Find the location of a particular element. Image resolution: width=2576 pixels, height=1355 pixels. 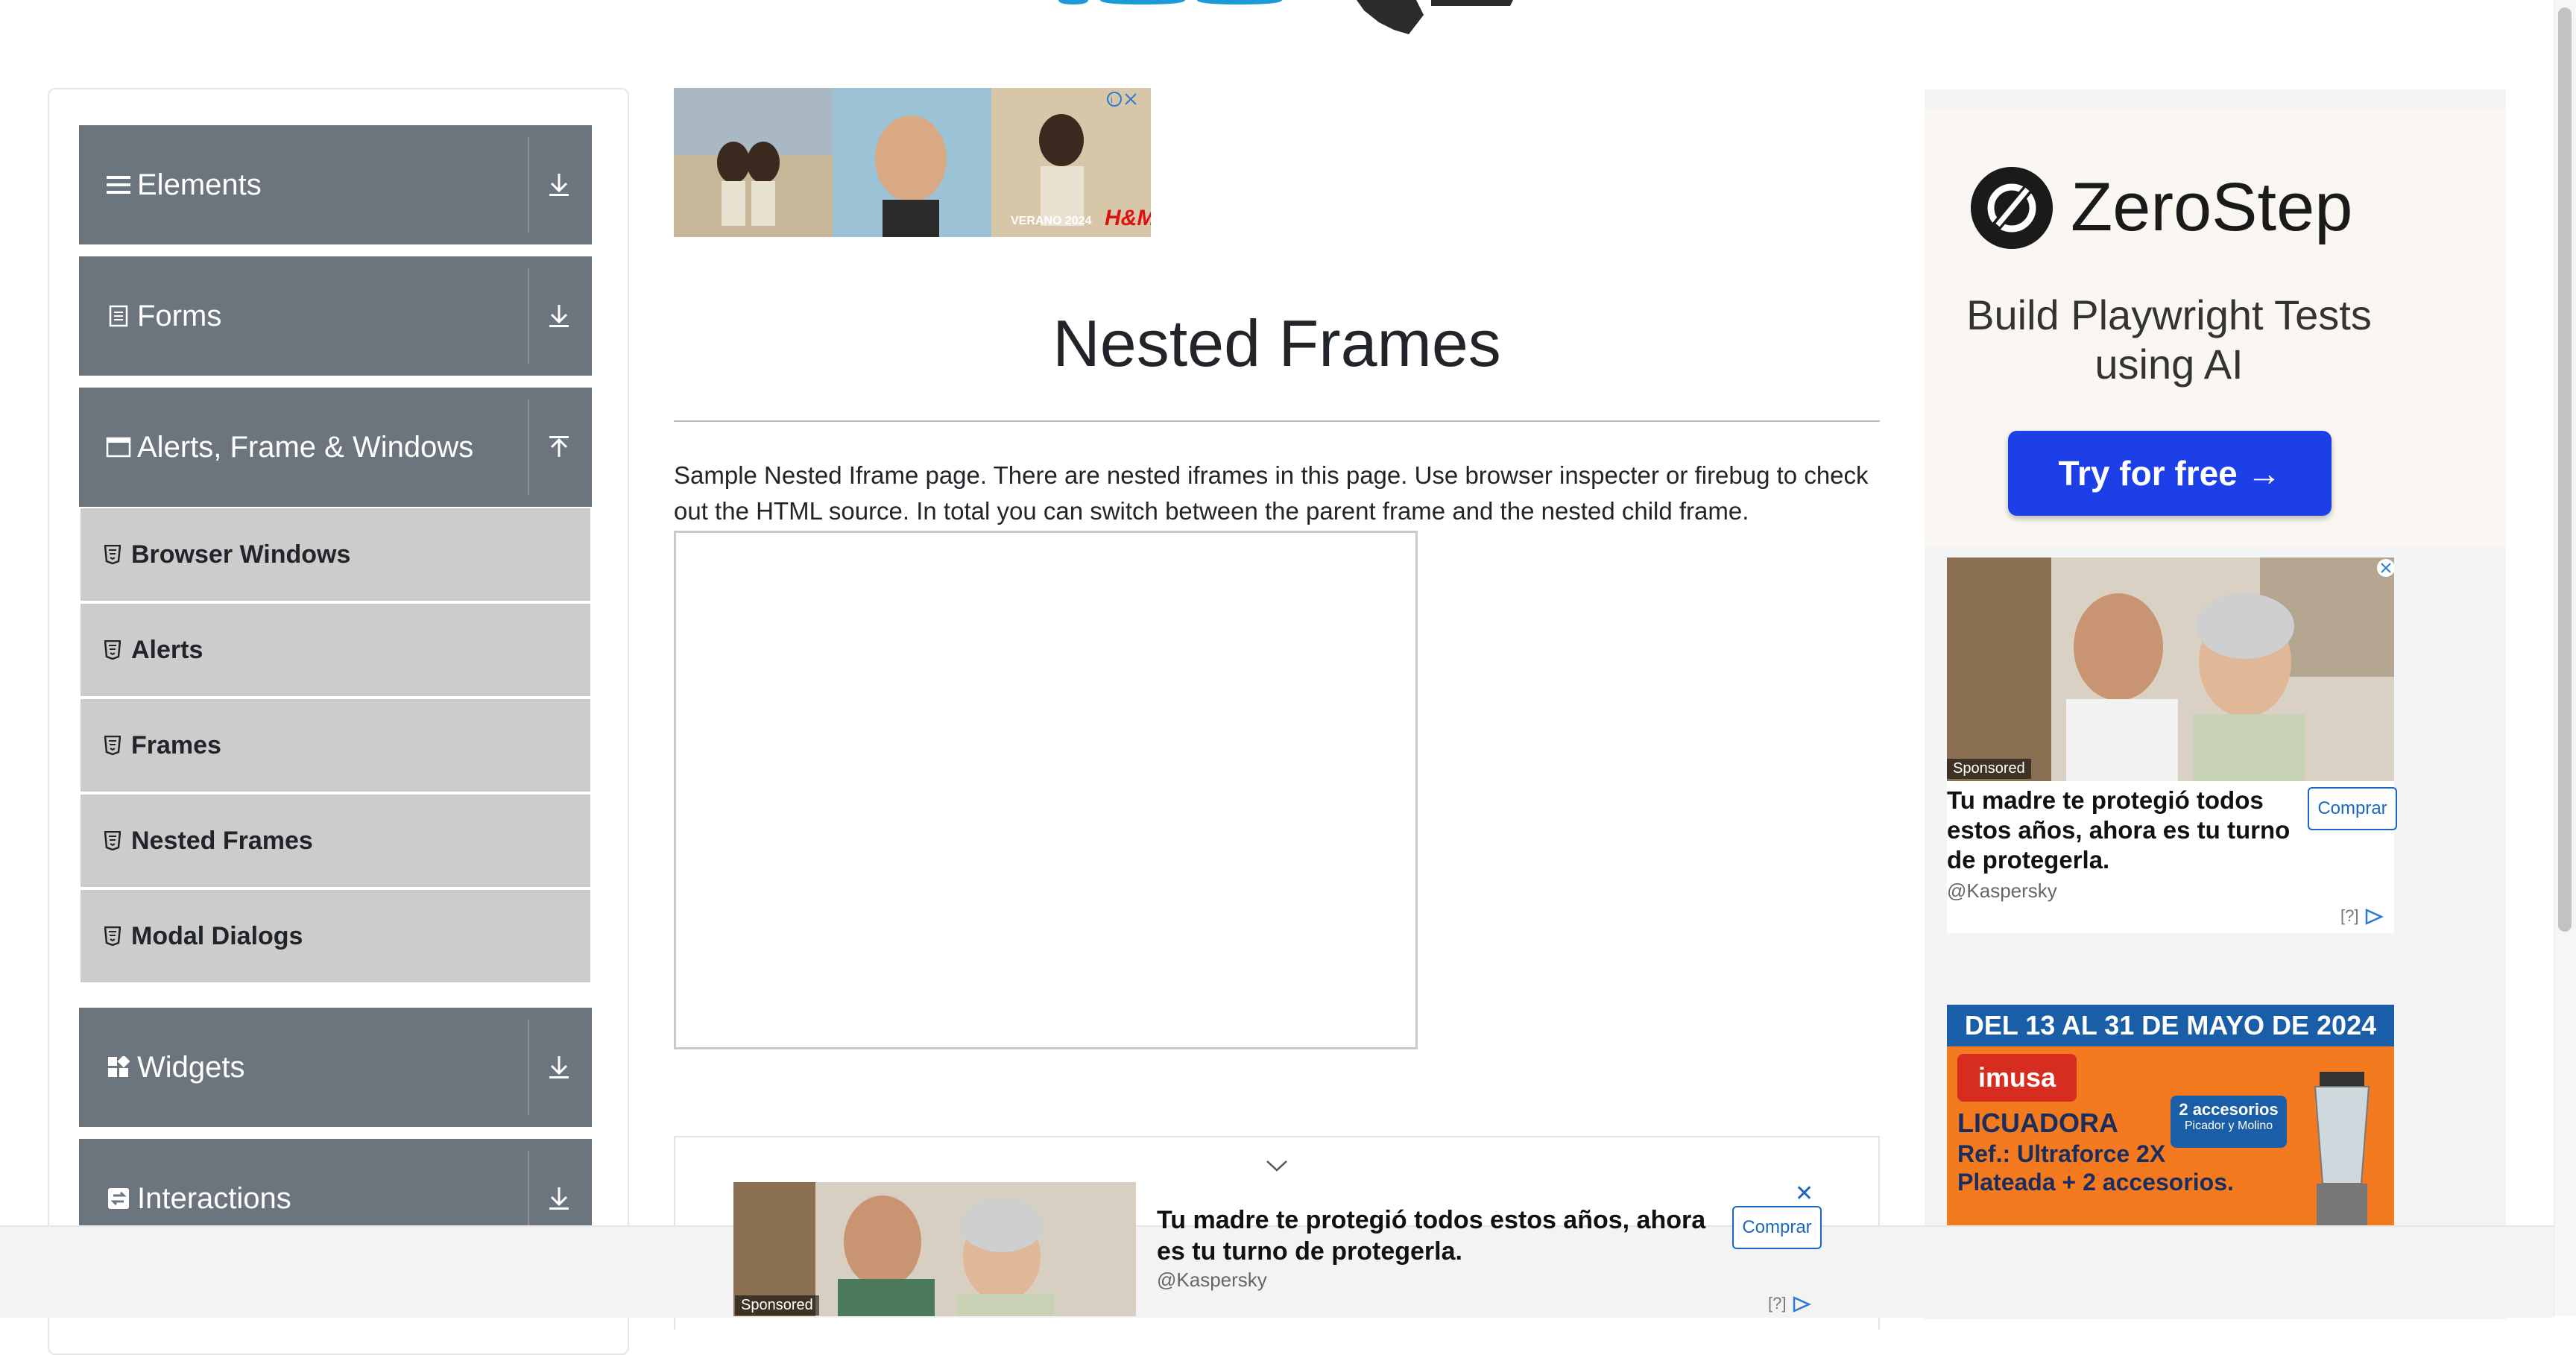

imusa-logo: imusa is located at coordinates (2017, 1078).